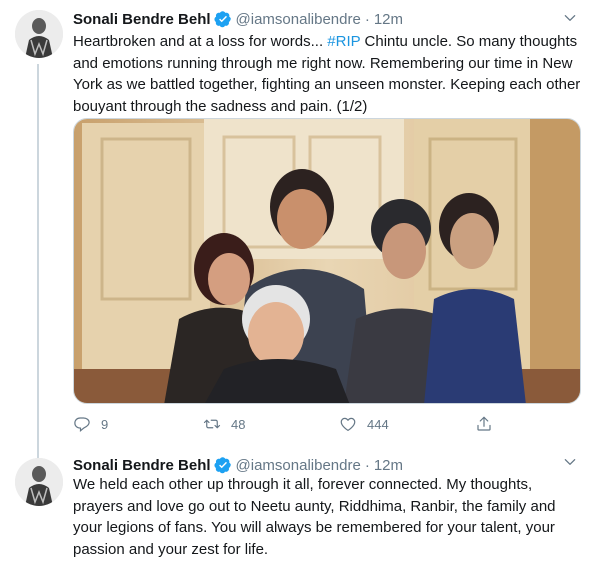 The height and width of the screenshot is (565, 596). Describe the element at coordinates (343, 41) in the screenshot. I see `hashtag-link: #RIP` at that location.